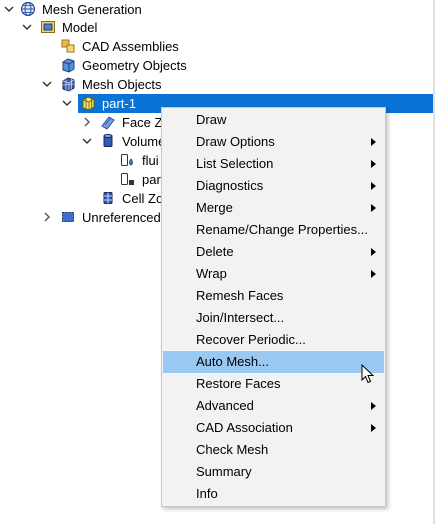 The height and width of the screenshot is (524, 435). Describe the element at coordinates (273, 494) in the screenshot. I see `menu-item-info: Info` at that location.